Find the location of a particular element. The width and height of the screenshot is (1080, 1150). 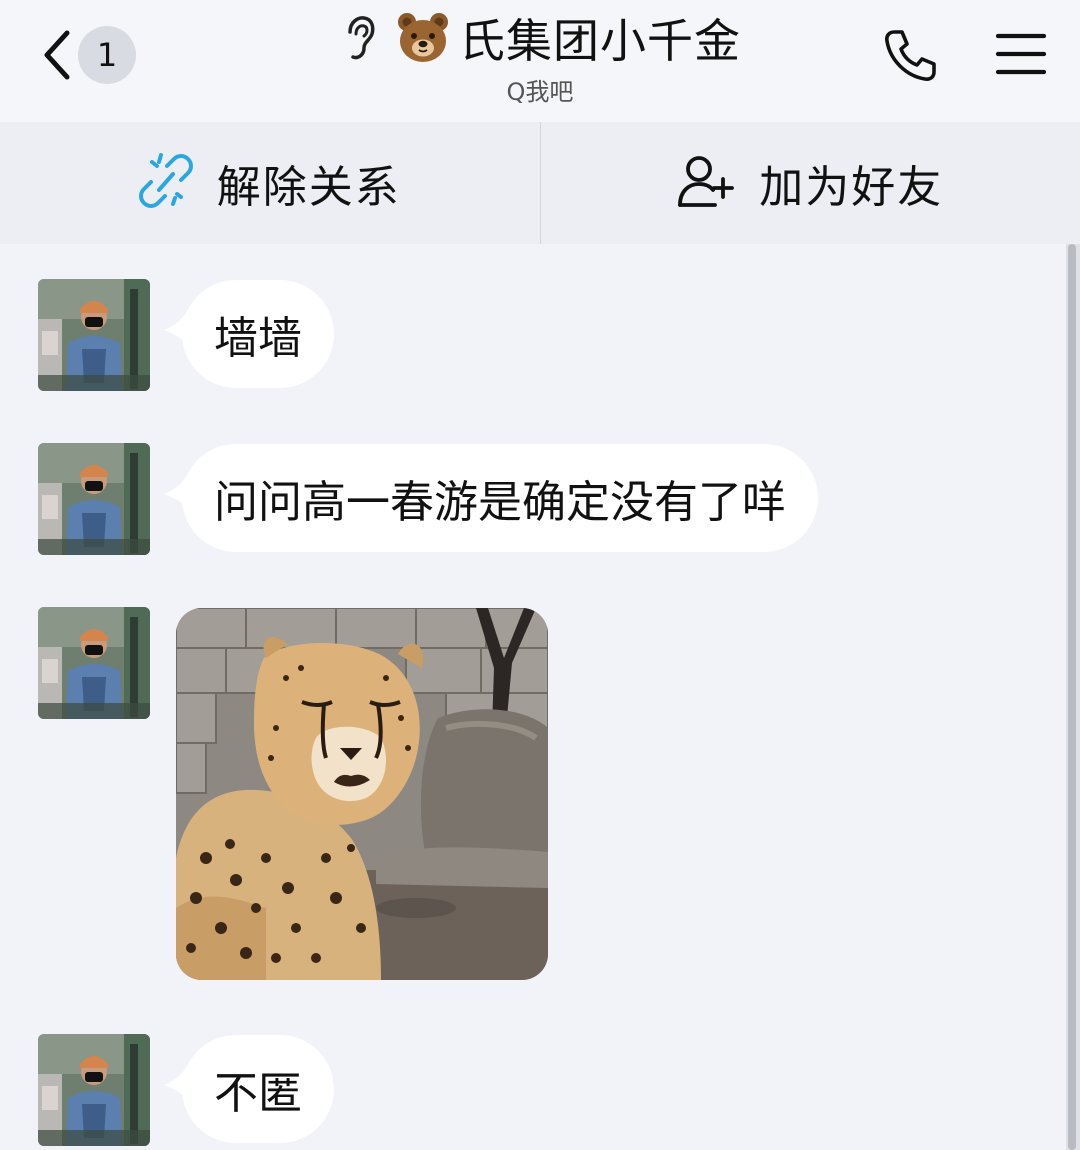

message-bubble: 墙墙 is located at coordinates (258, 334).